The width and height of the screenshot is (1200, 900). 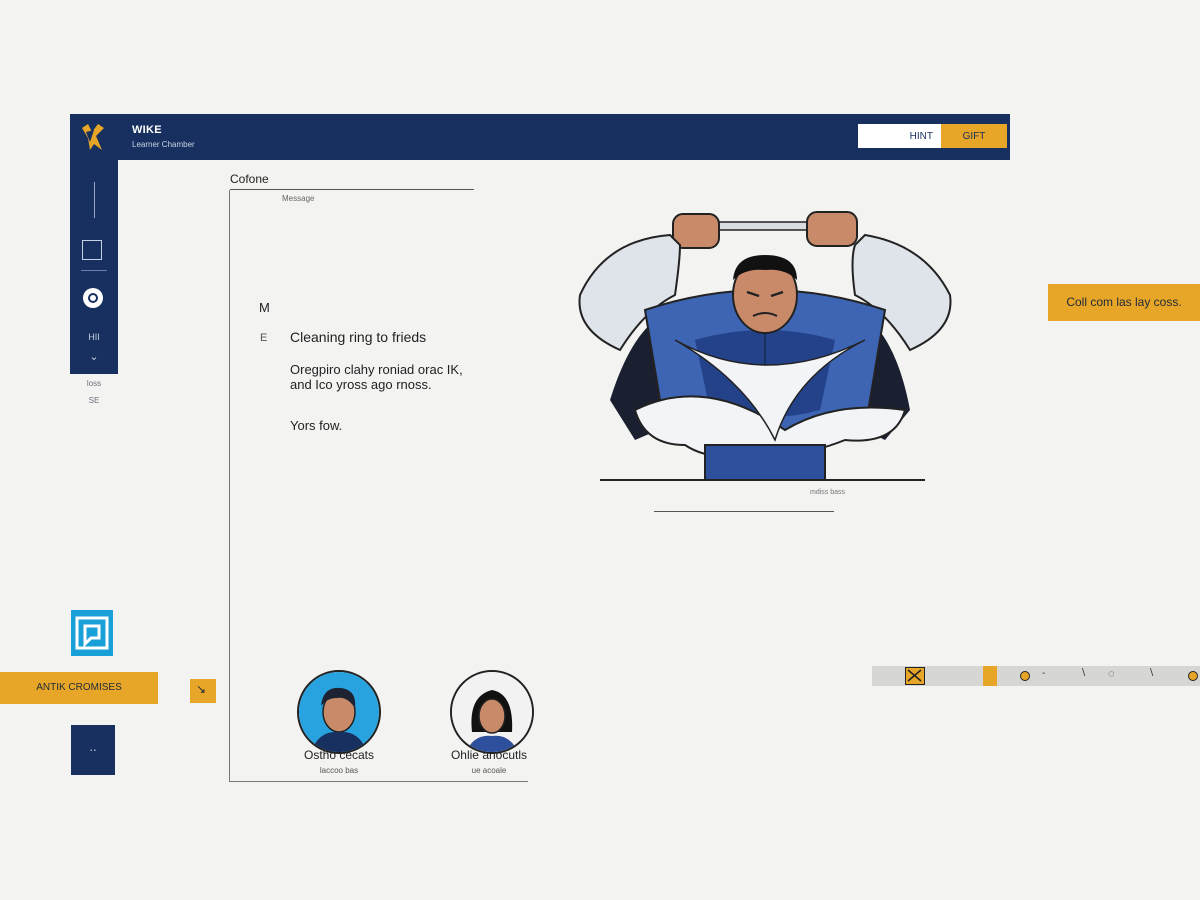 I want to click on square-icon, so click(x=92, y=250).